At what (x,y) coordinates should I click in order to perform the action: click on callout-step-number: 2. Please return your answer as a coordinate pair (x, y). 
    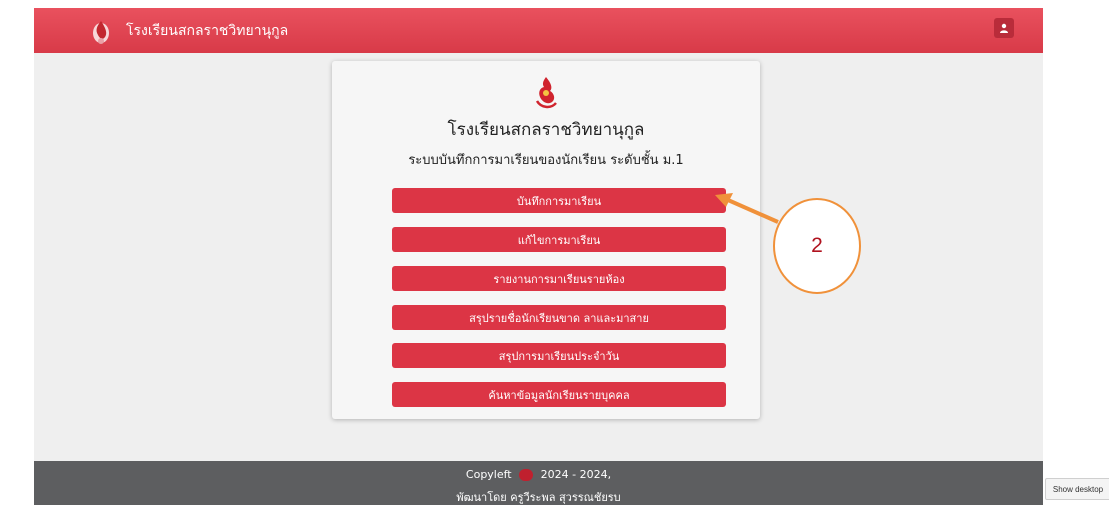
    Looking at the image, I should click on (817, 245).